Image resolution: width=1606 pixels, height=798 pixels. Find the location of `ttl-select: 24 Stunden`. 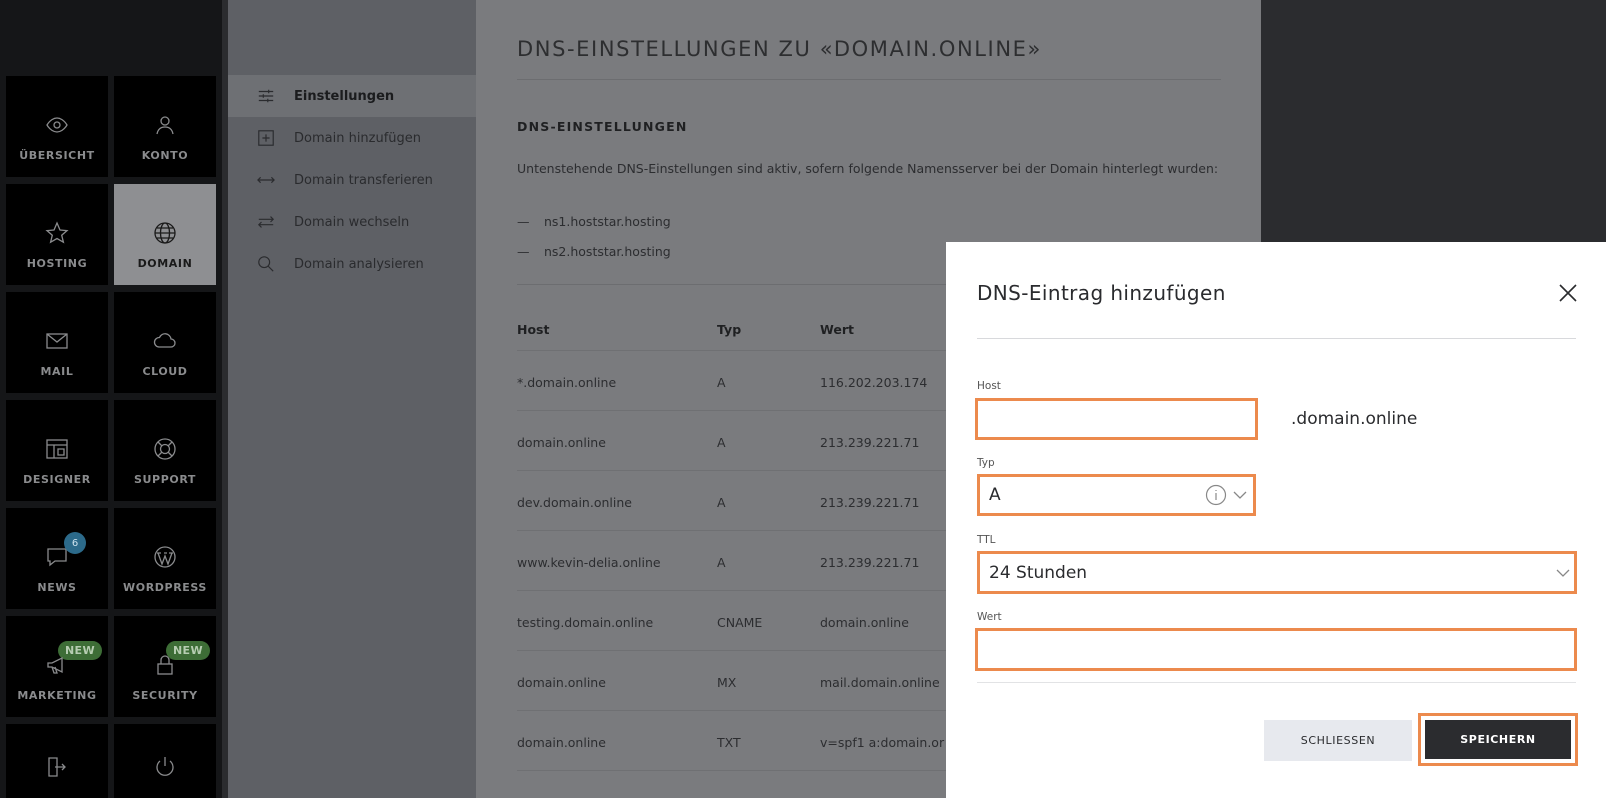

ttl-select: 24 Stunden is located at coordinates (1277, 572).